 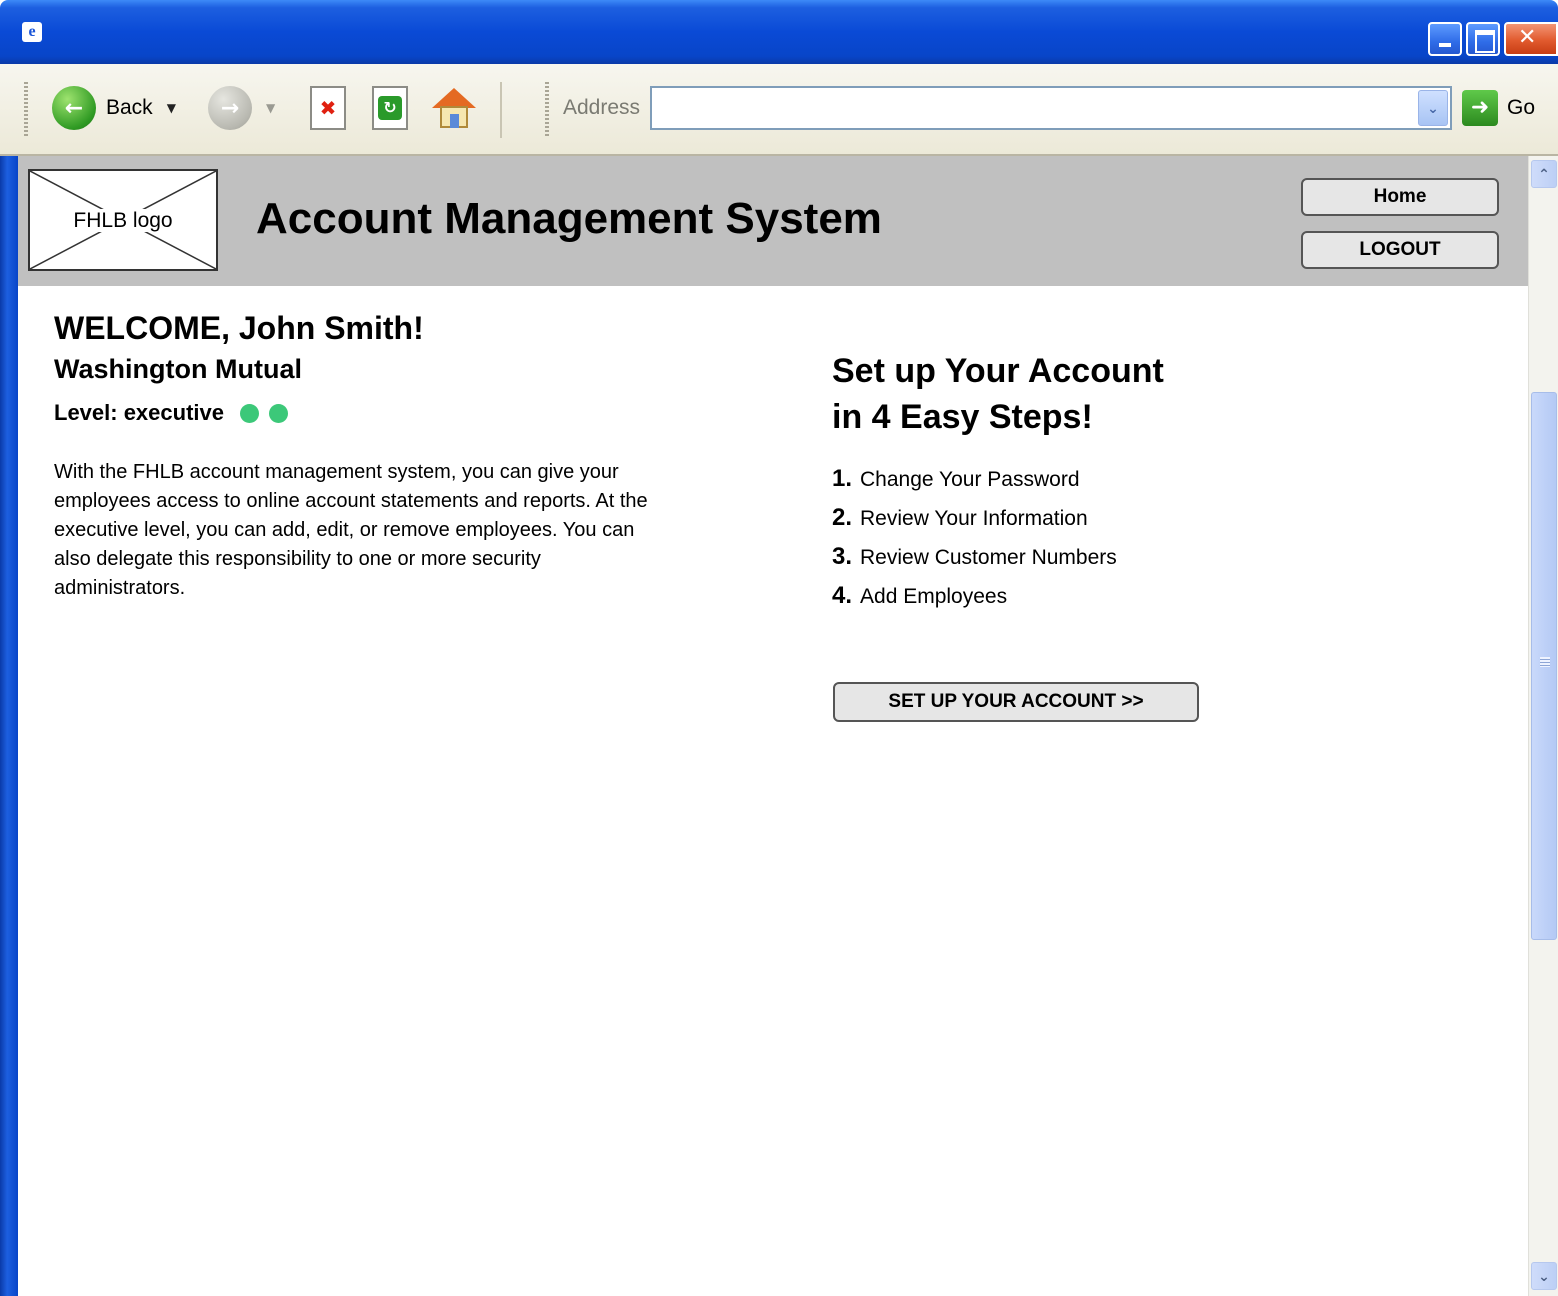 I want to click on ie-app-icon: e, so click(x=32, y=32).